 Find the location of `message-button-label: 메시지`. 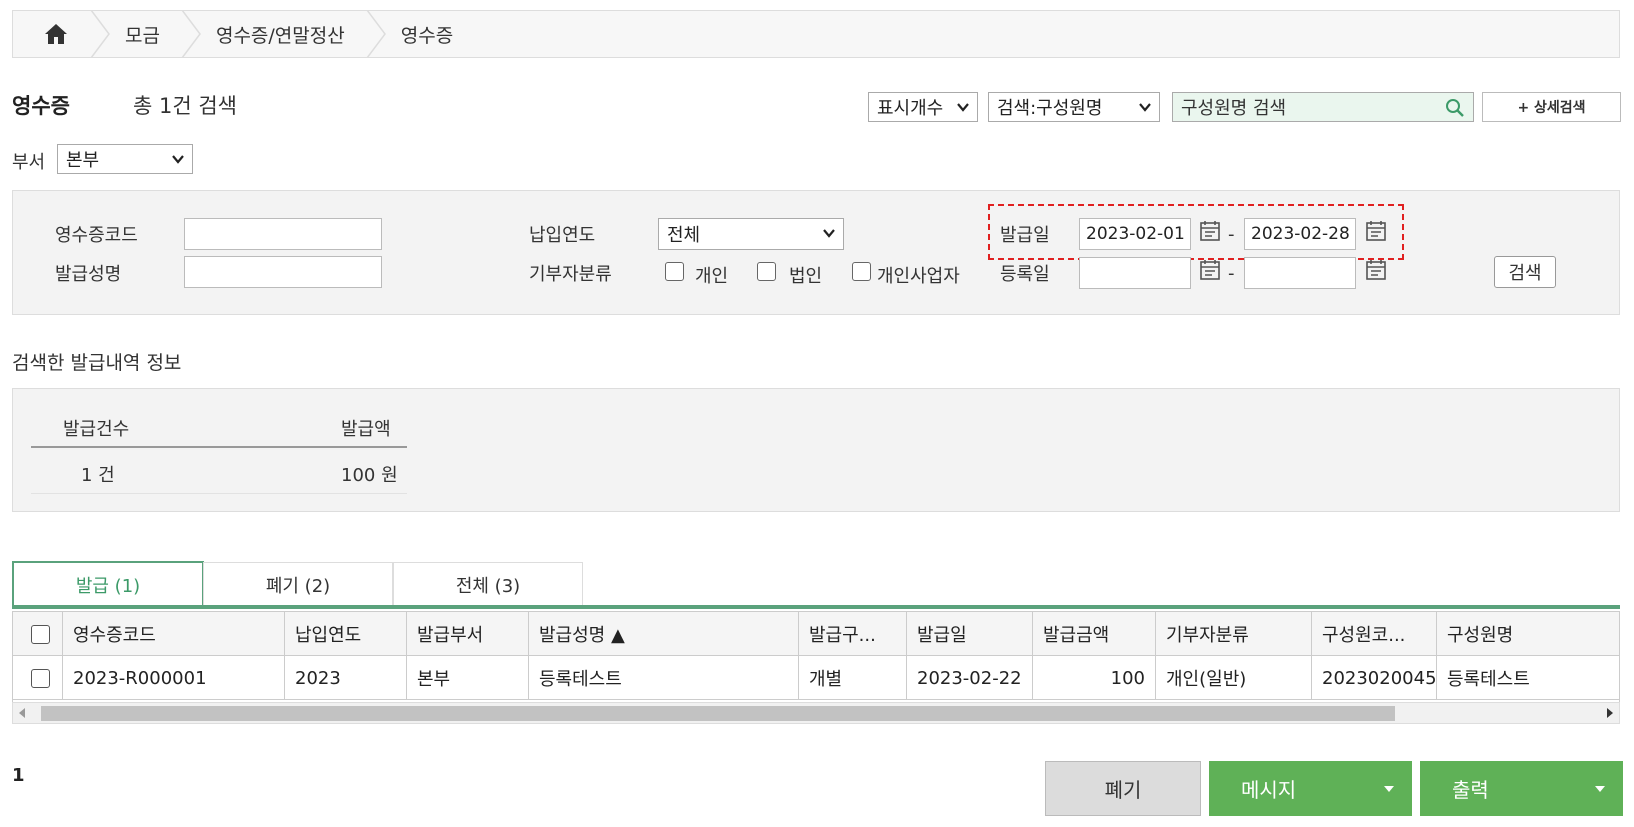

message-button-label: 메시지 is located at coordinates (1269, 790).